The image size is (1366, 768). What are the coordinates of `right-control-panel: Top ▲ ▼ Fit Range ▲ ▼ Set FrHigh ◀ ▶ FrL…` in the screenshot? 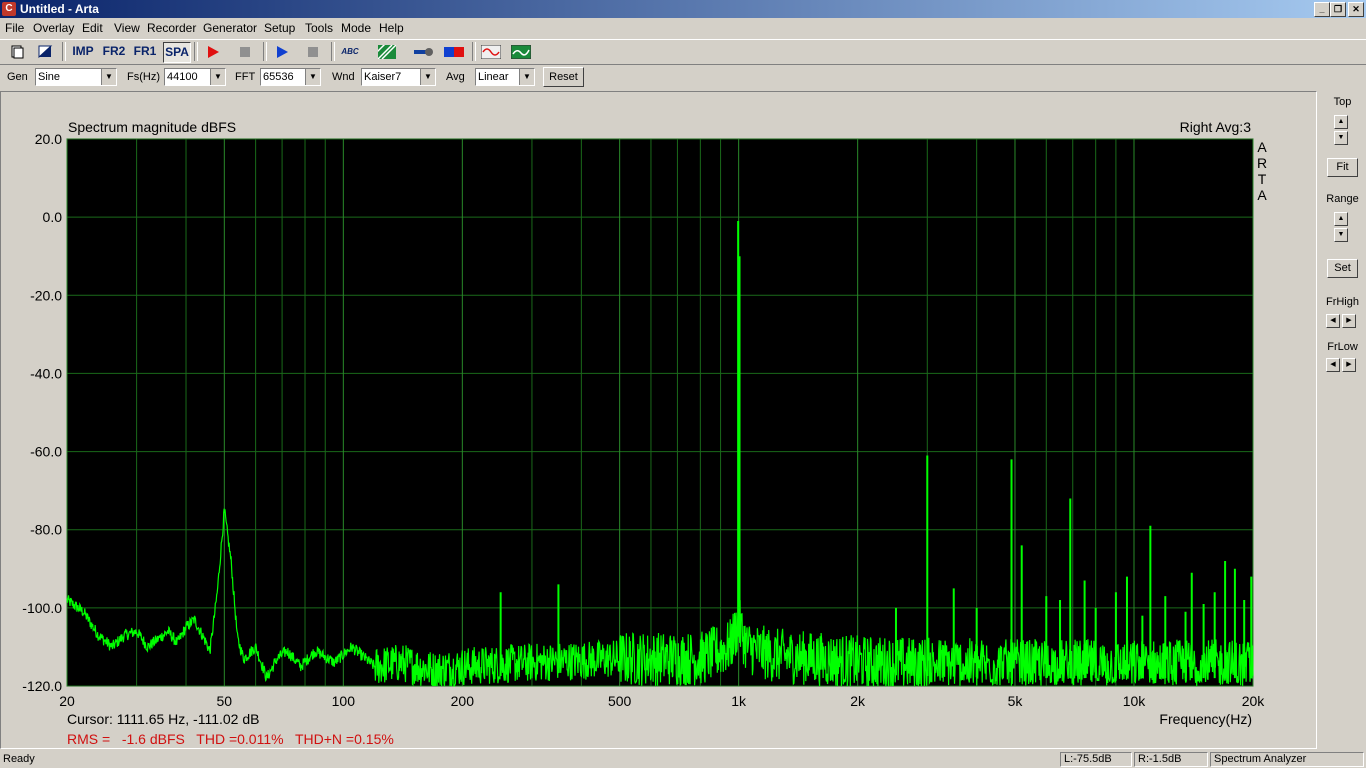 It's located at (1342, 420).